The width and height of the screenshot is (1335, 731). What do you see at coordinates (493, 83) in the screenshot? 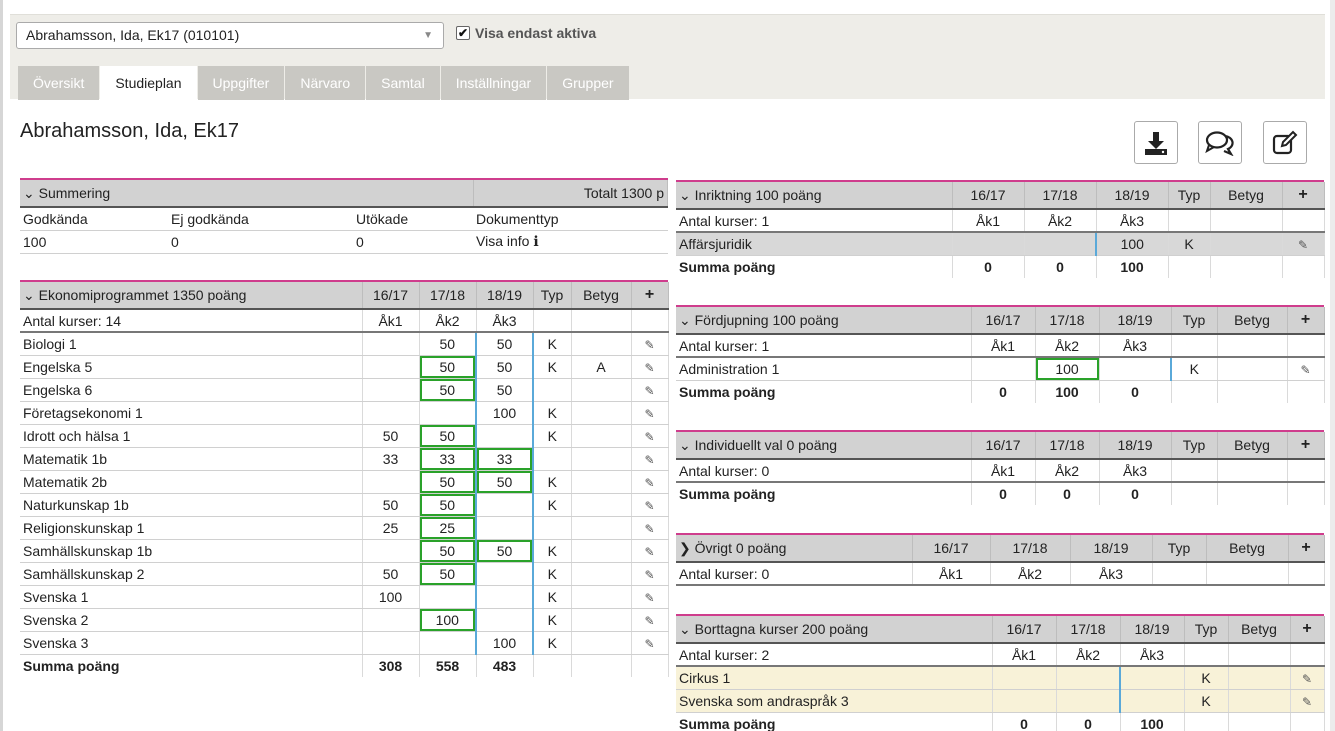
I see `tab-installningar: Inställningar` at bounding box center [493, 83].